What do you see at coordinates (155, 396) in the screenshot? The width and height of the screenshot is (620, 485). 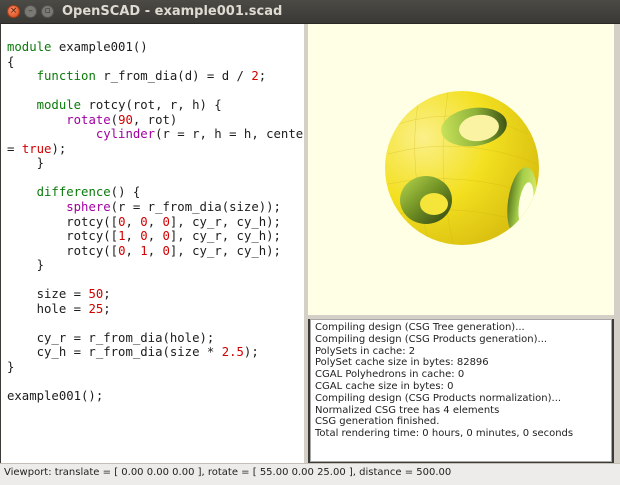 I see `code-line: example001();` at bounding box center [155, 396].